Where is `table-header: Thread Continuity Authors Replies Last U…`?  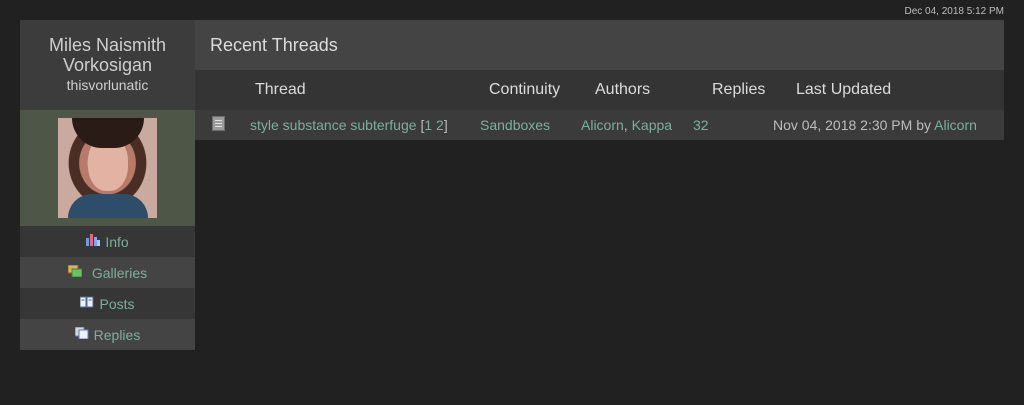 table-header: Thread Continuity Authors Replies Last U… is located at coordinates (599, 90).